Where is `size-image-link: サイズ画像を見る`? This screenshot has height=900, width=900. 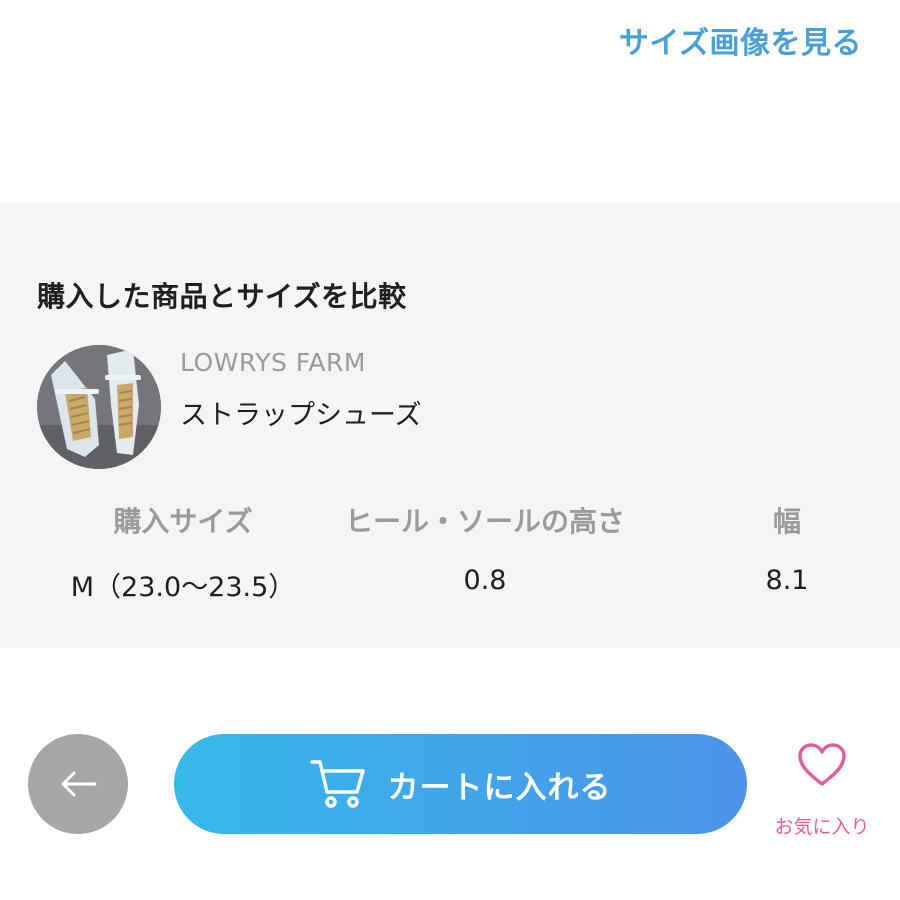 size-image-link: サイズ画像を見る is located at coordinates (740, 40).